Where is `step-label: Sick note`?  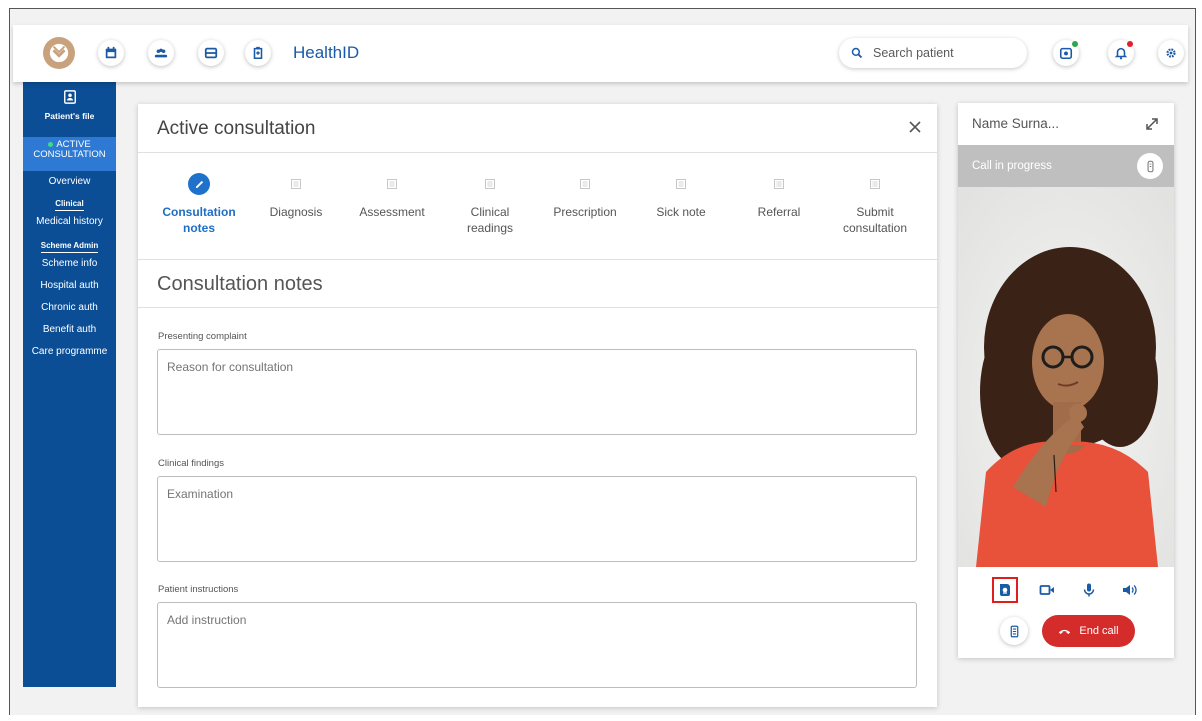 step-label: Sick note is located at coordinates (681, 212).